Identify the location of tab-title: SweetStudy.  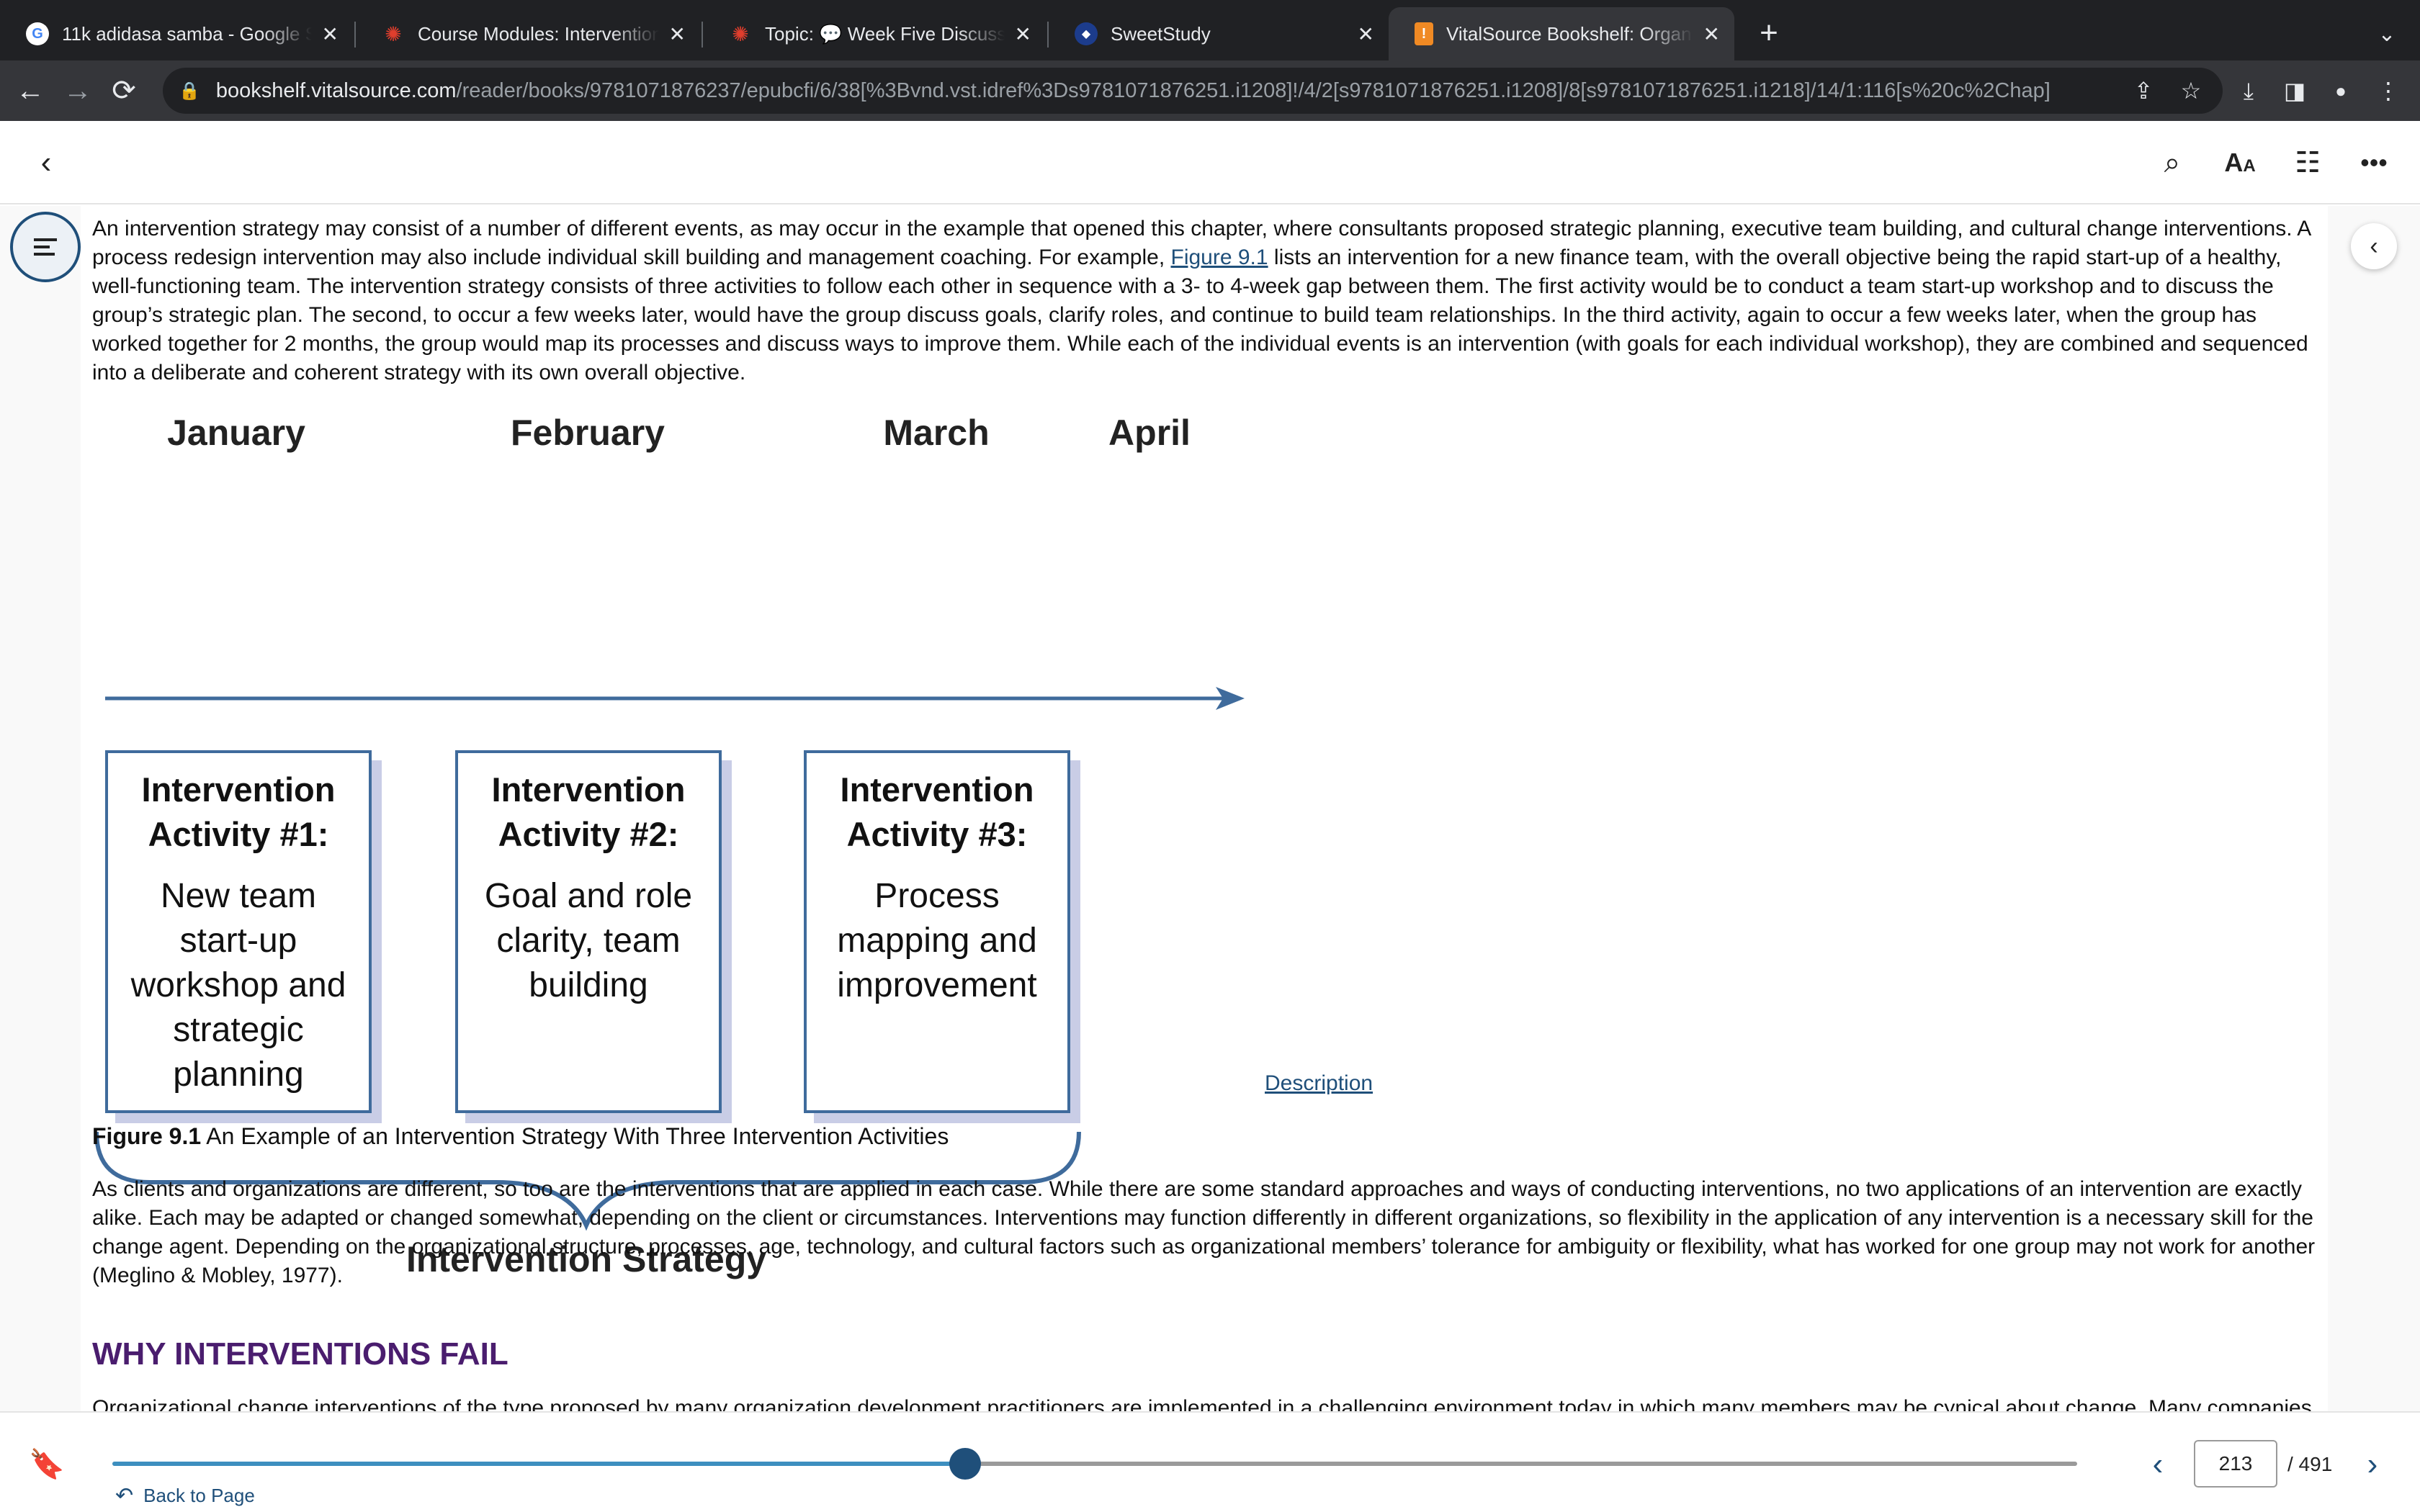
(1161, 33).